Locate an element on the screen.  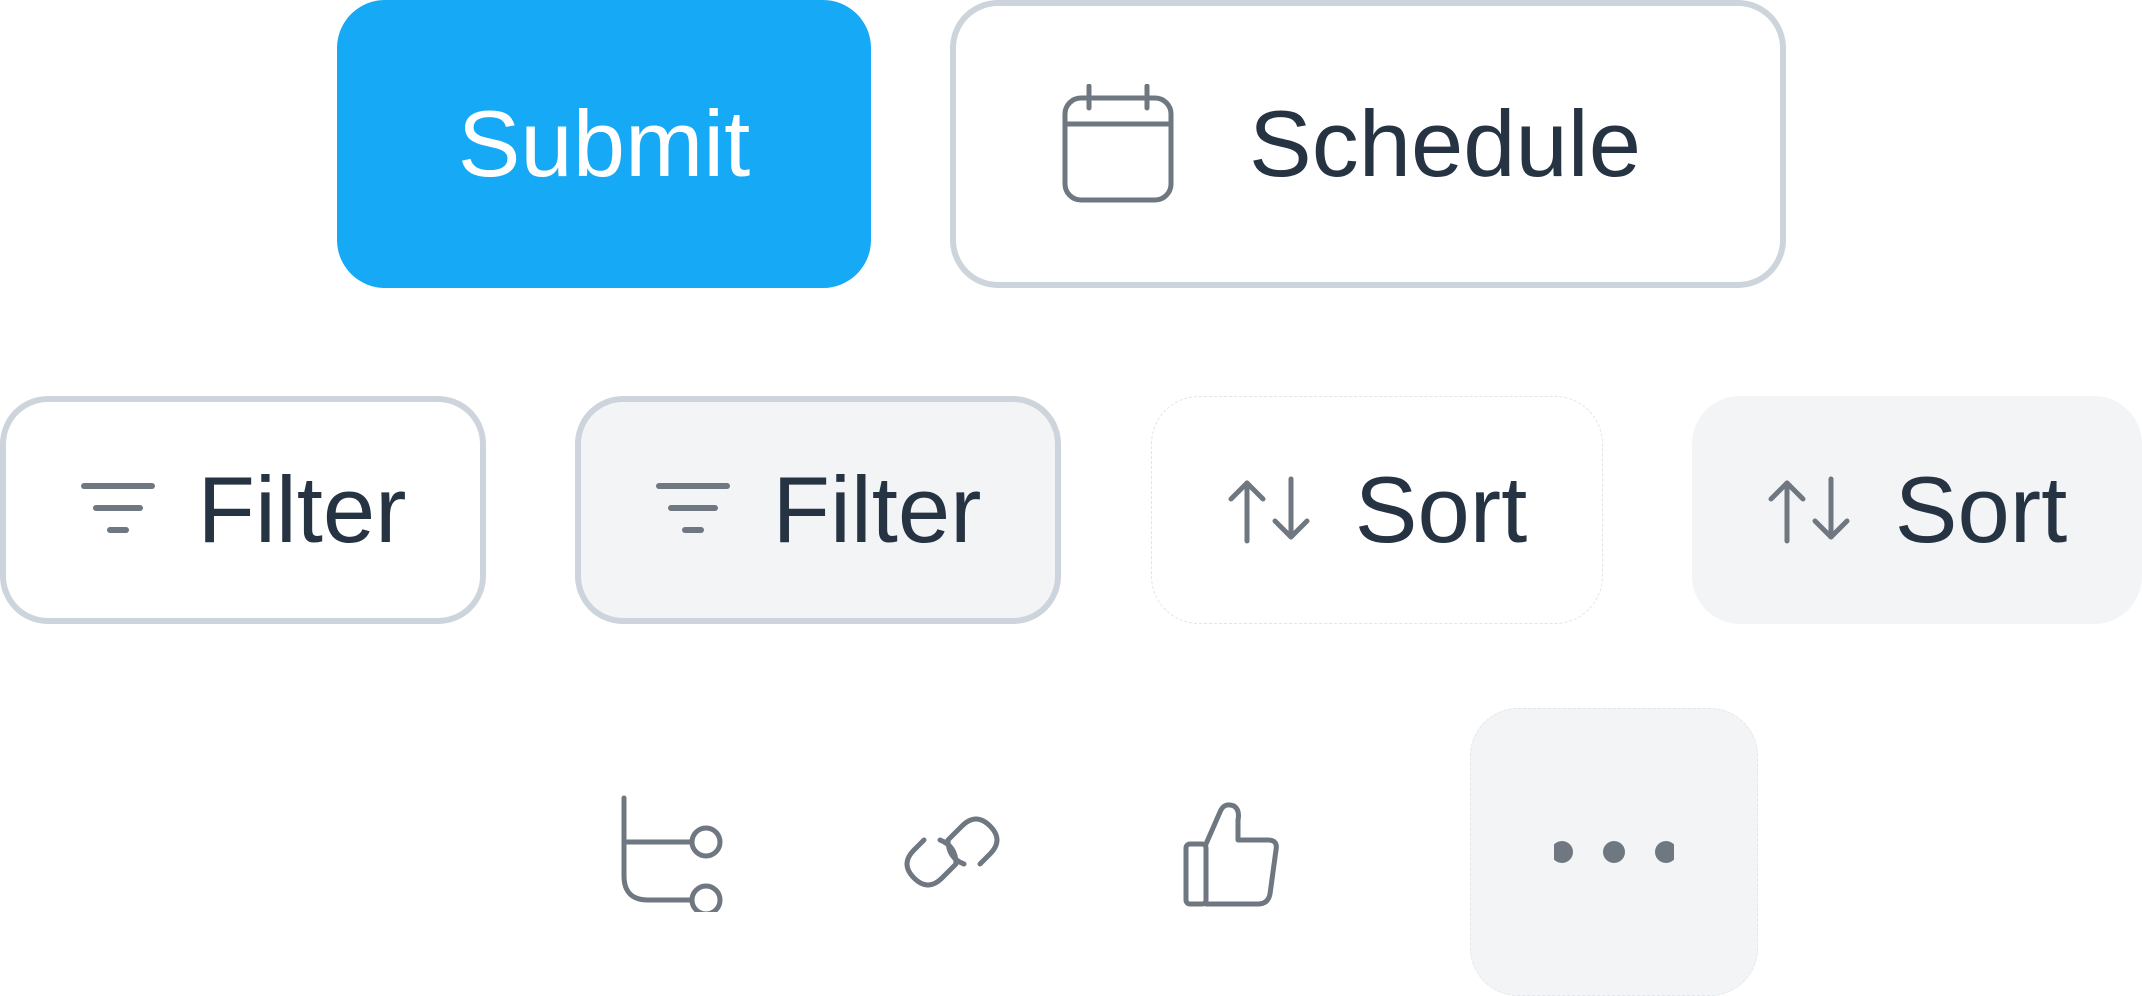
like-button is located at coordinates (1238, 852).